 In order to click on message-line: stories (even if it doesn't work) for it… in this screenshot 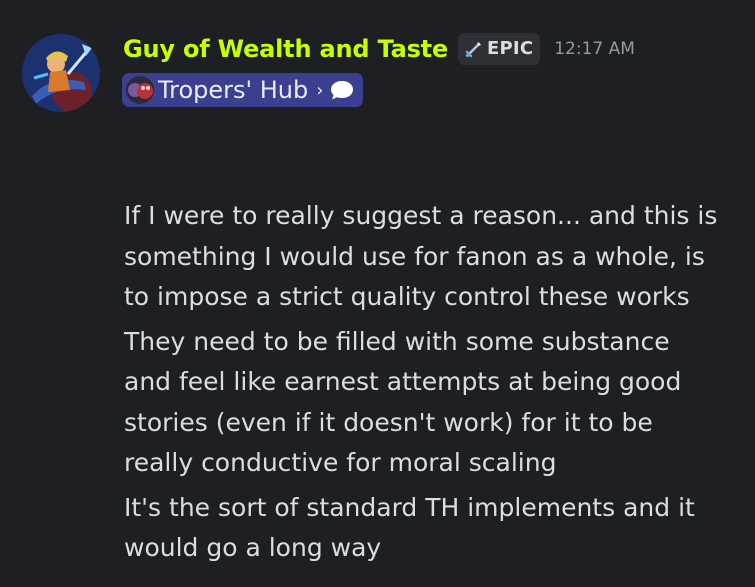, I will do `click(388, 422)`.